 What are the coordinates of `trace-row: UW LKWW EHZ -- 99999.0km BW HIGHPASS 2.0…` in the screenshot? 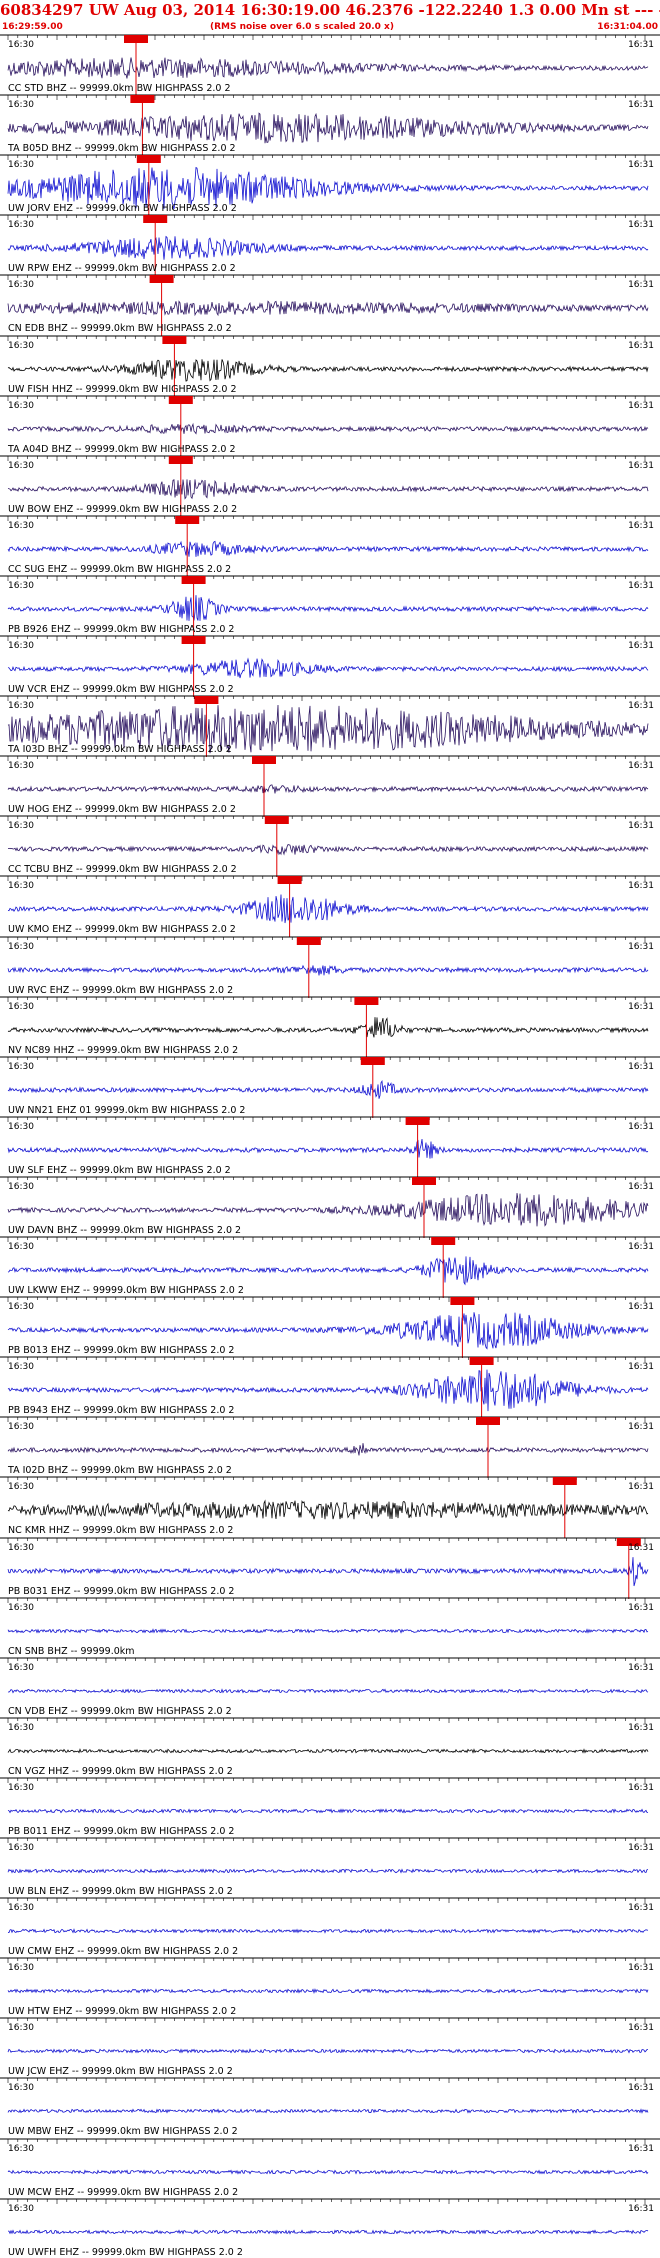 It's located at (330, 1267).